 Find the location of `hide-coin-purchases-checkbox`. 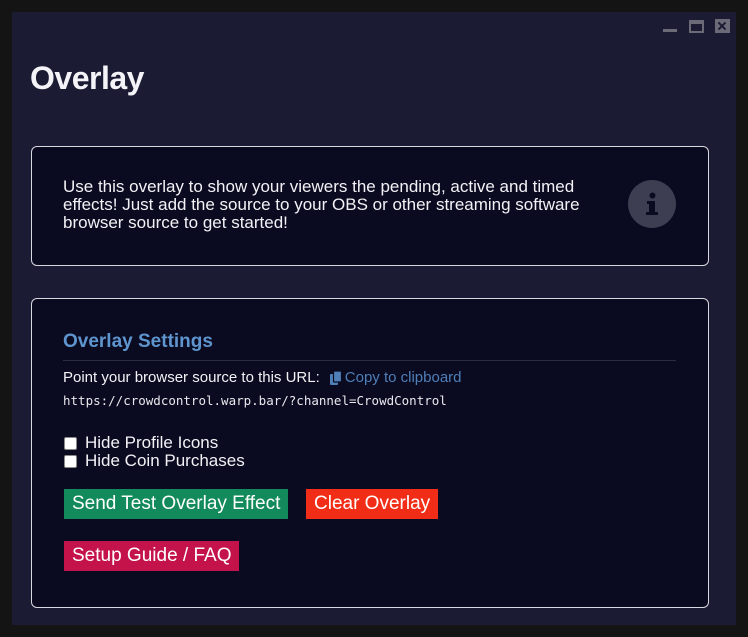

hide-coin-purchases-checkbox is located at coordinates (70, 461).